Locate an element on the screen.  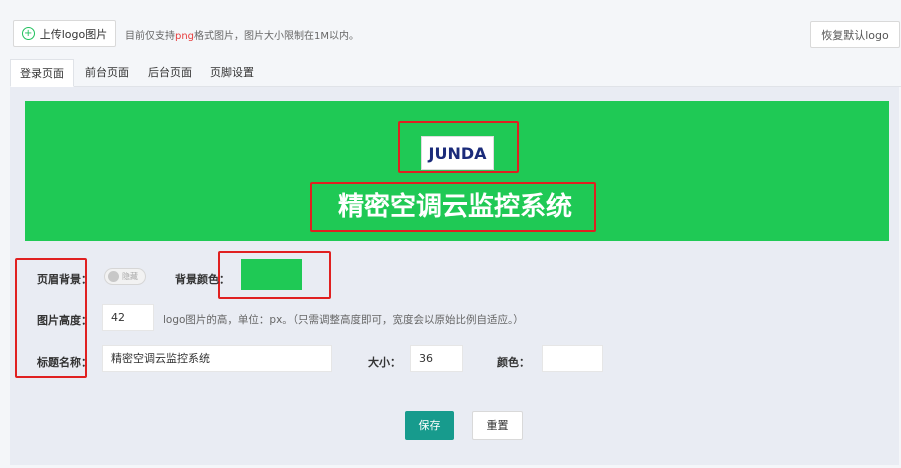
hint-format: png is located at coordinates (185, 36).